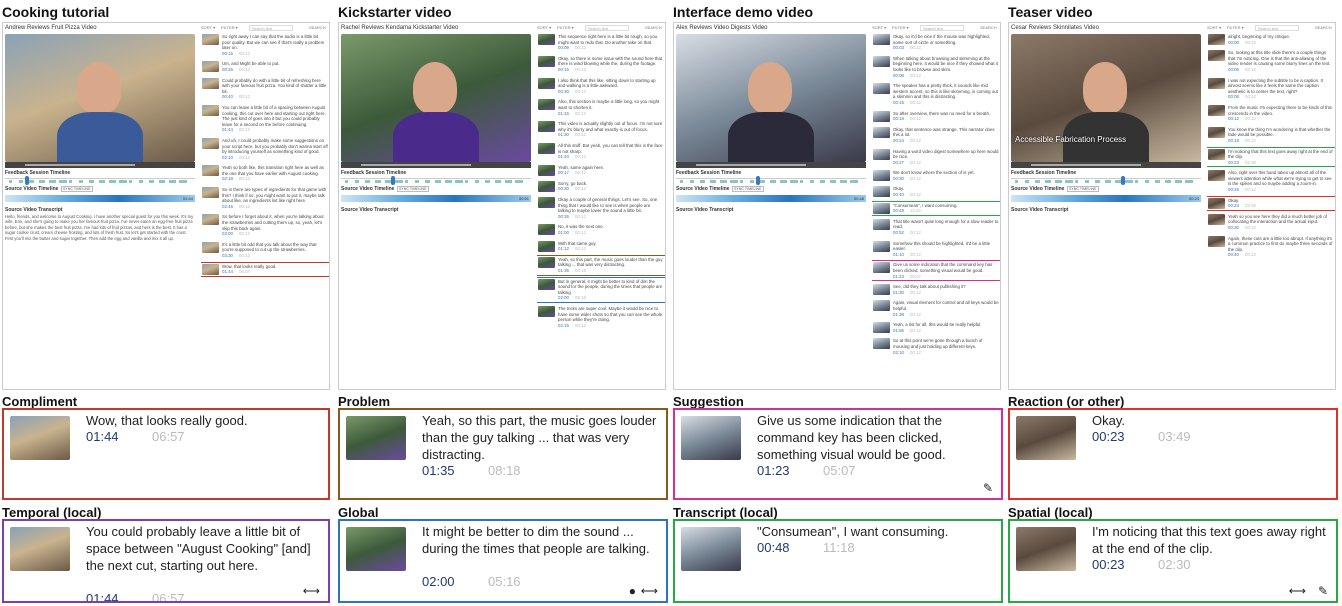 This screenshot has width=1342, height=606. What do you see at coordinates (436, 198) in the screenshot?
I see `source-video-timeline` at bounding box center [436, 198].